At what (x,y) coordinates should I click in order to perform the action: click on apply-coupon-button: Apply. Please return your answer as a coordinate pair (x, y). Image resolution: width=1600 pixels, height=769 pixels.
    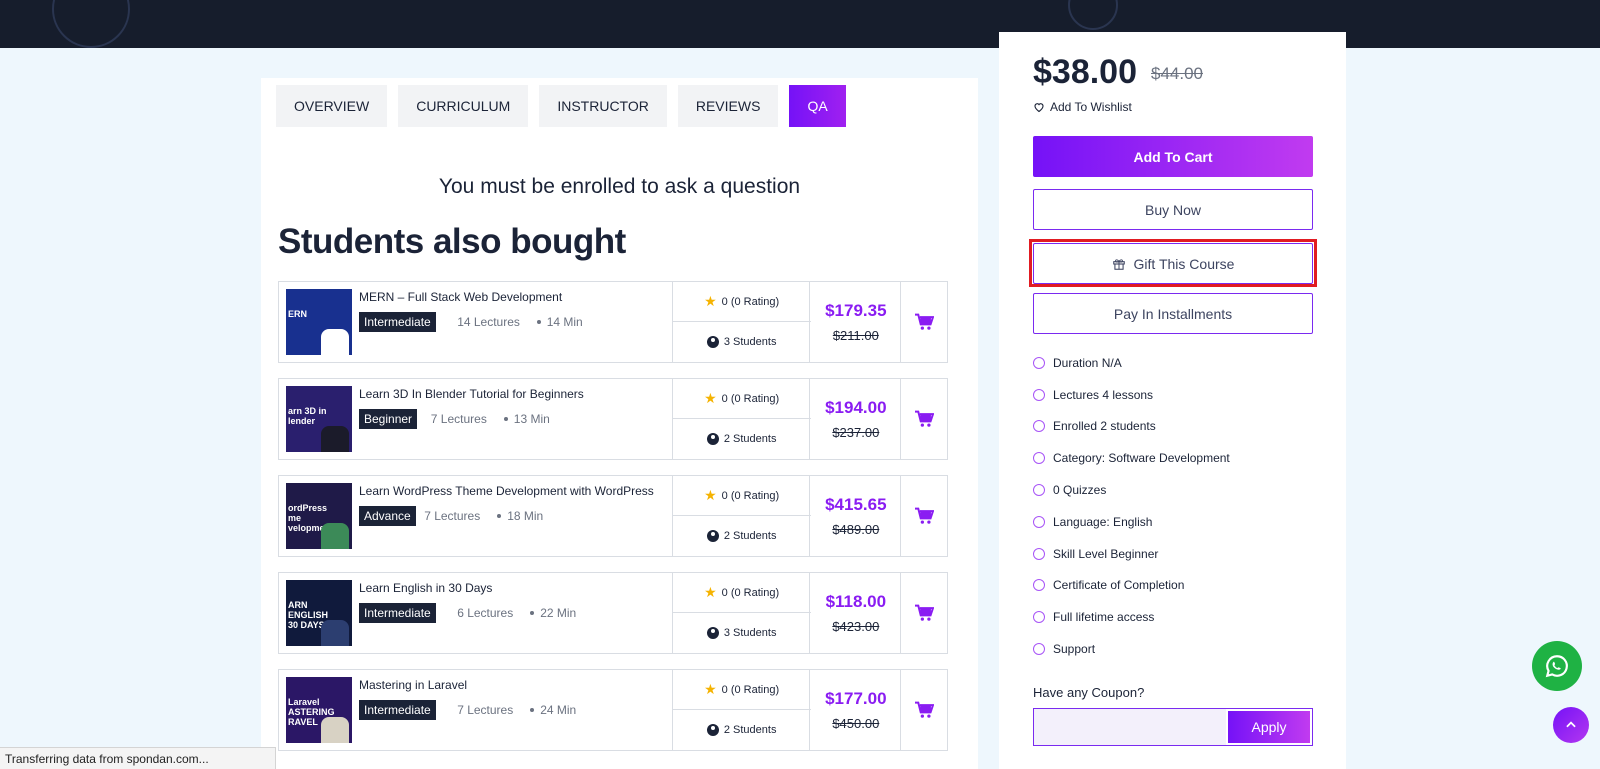
    Looking at the image, I should click on (1269, 727).